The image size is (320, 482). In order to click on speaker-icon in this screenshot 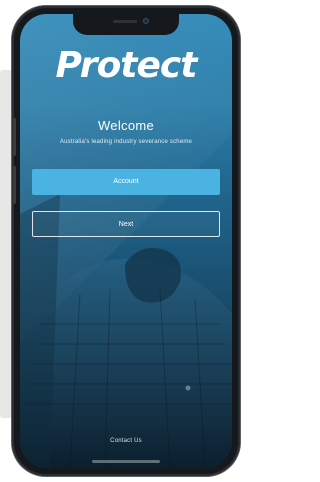, I will do `click(125, 21)`.